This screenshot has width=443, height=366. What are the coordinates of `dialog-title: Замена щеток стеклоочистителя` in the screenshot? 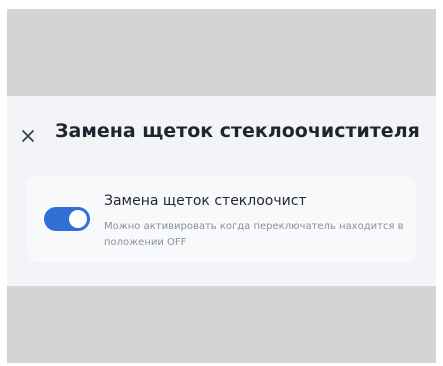 It's located at (237, 131).